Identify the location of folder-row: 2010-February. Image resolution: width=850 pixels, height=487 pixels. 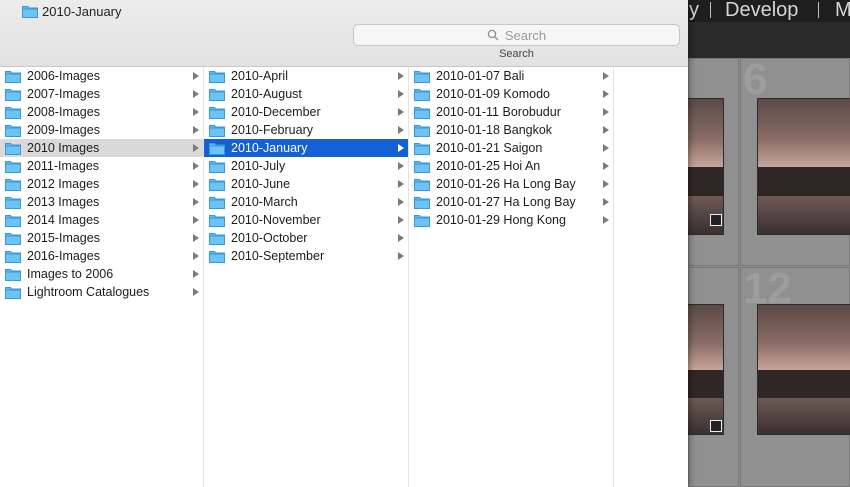
(306, 130).